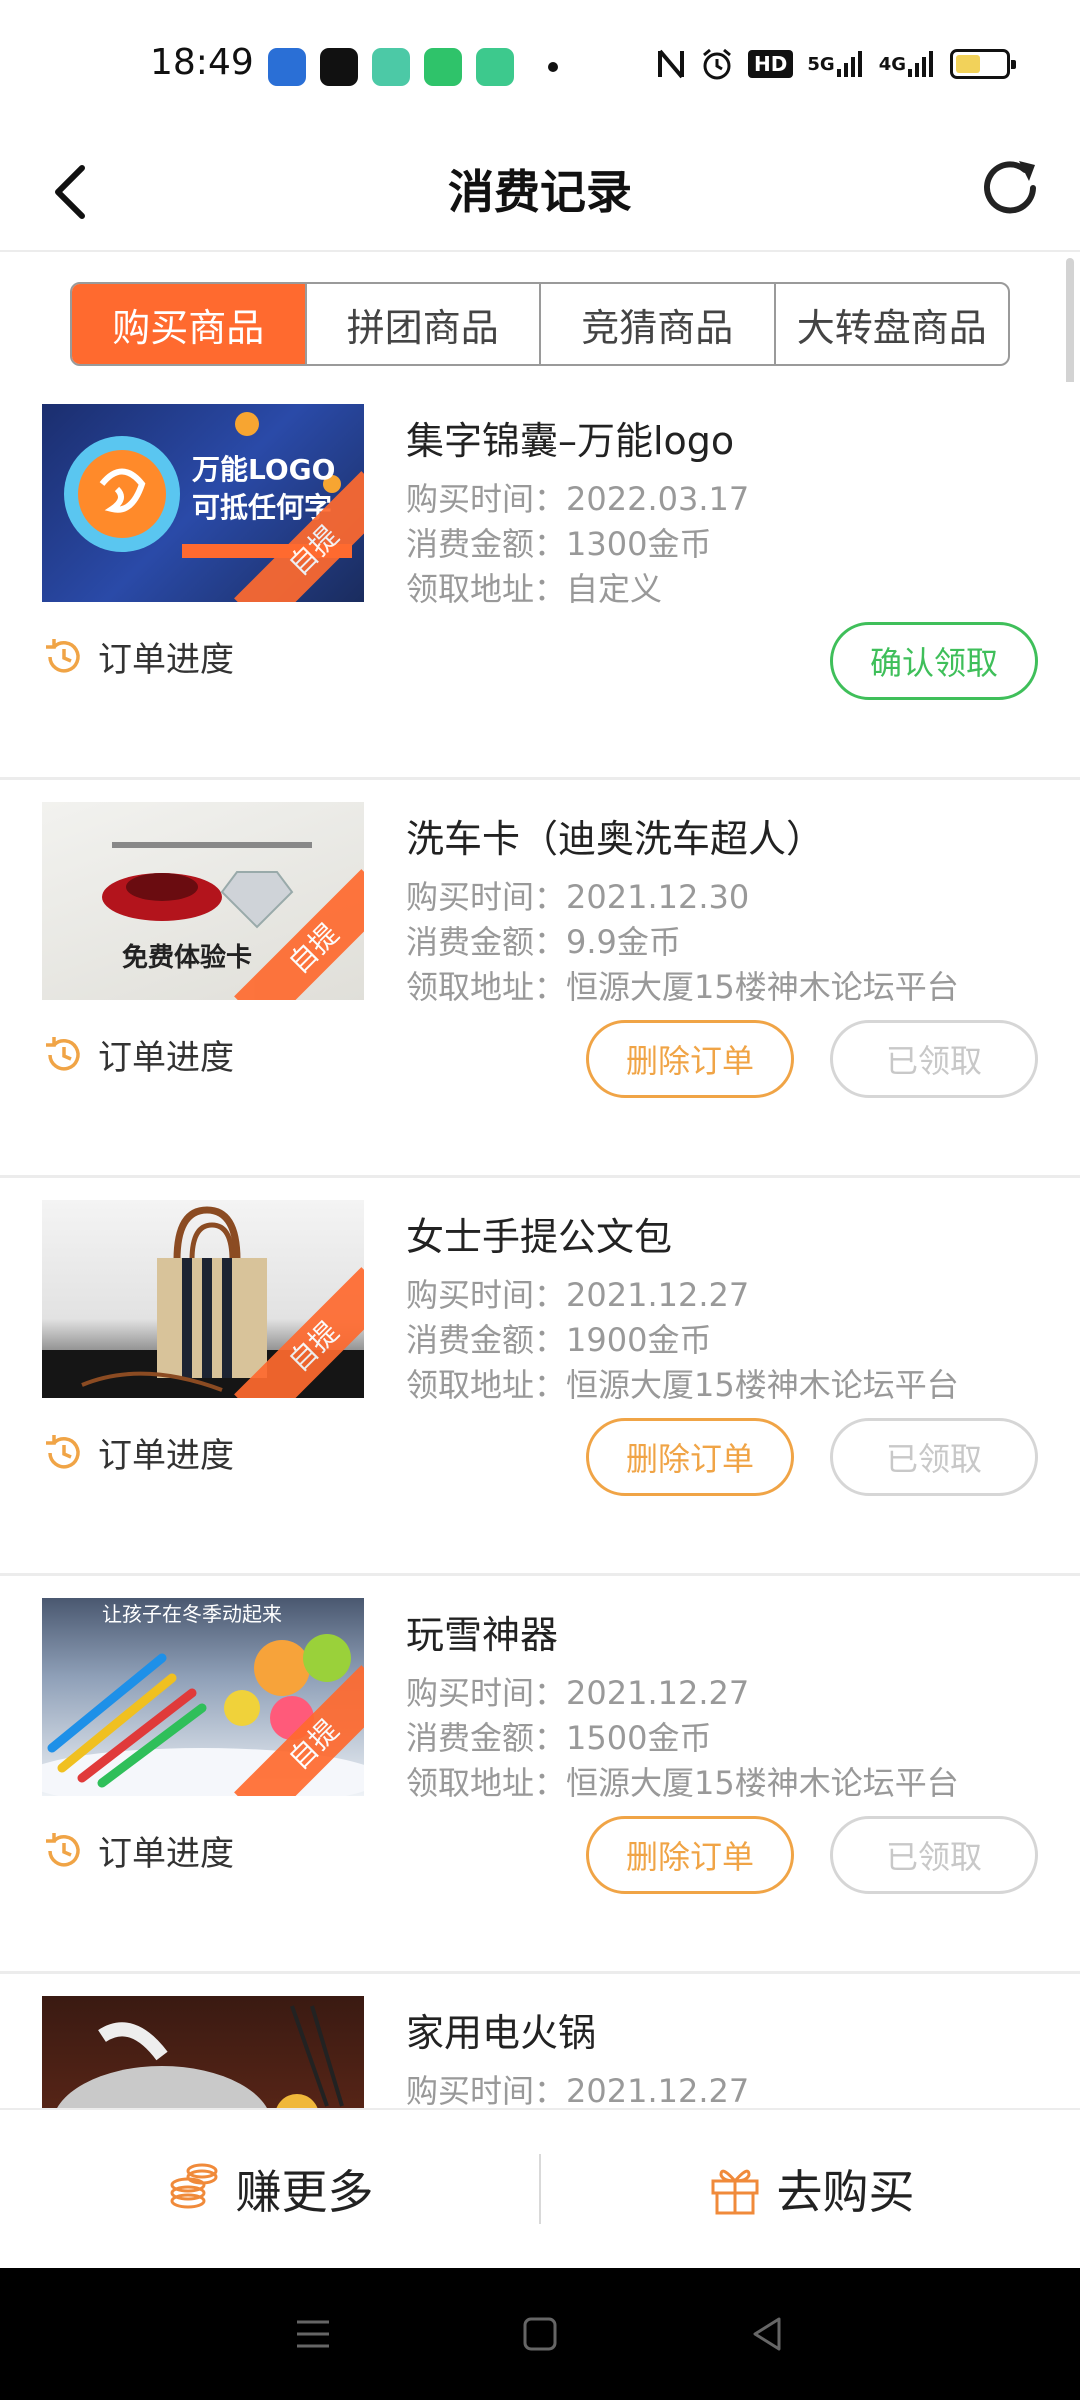 The height and width of the screenshot is (2400, 1080). What do you see at coordinates (187, 958) in the screenshot?
I see `thumb-text: 免费体验卡` at bounding box center [187, 958].